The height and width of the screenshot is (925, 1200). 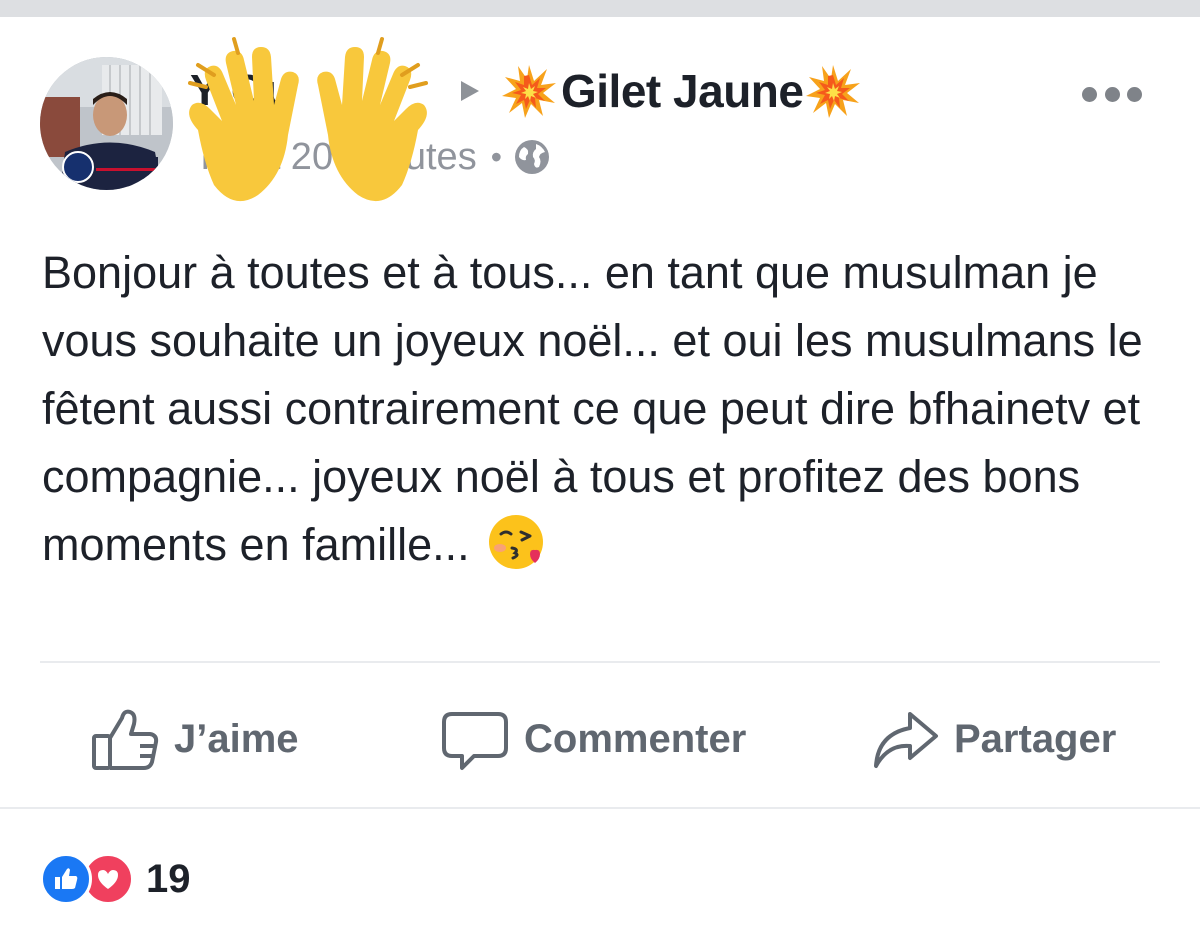 I want to click on post-header-title: Y Ou Gilet Jaune, so click(x=525, y=91).